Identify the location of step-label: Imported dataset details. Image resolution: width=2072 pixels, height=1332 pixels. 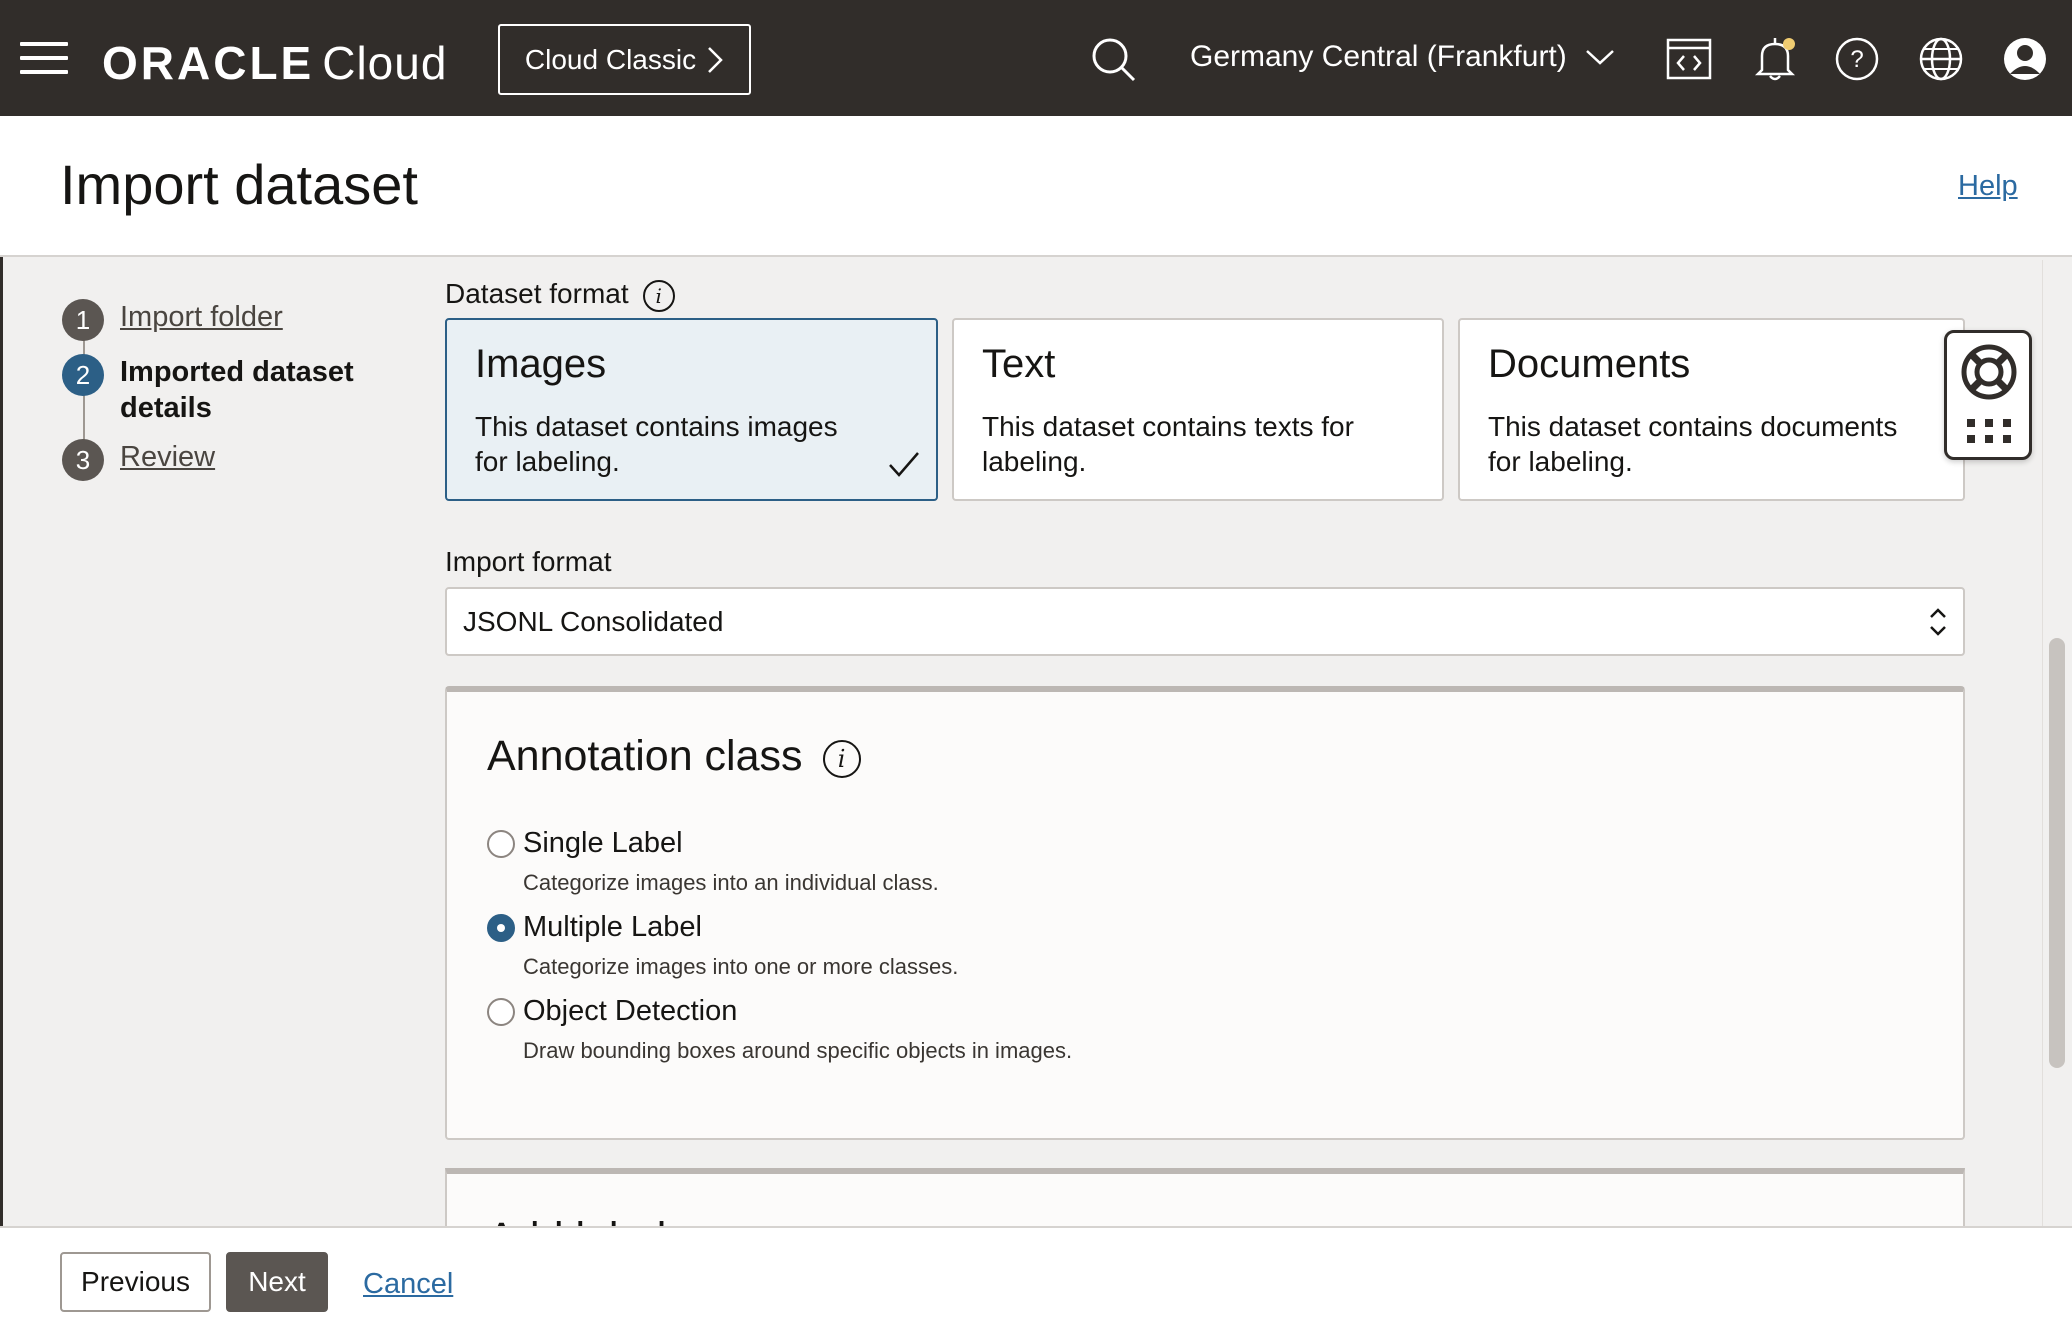
(237, 390).